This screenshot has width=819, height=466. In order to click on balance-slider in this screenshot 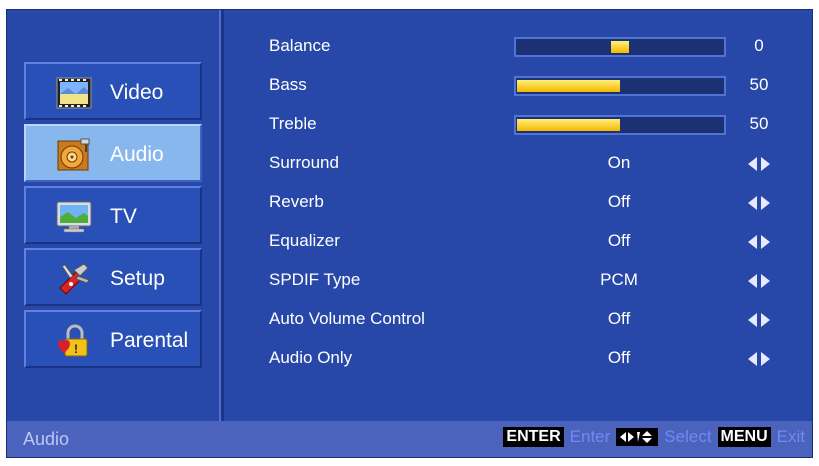, I will do `click(620, 47)`.